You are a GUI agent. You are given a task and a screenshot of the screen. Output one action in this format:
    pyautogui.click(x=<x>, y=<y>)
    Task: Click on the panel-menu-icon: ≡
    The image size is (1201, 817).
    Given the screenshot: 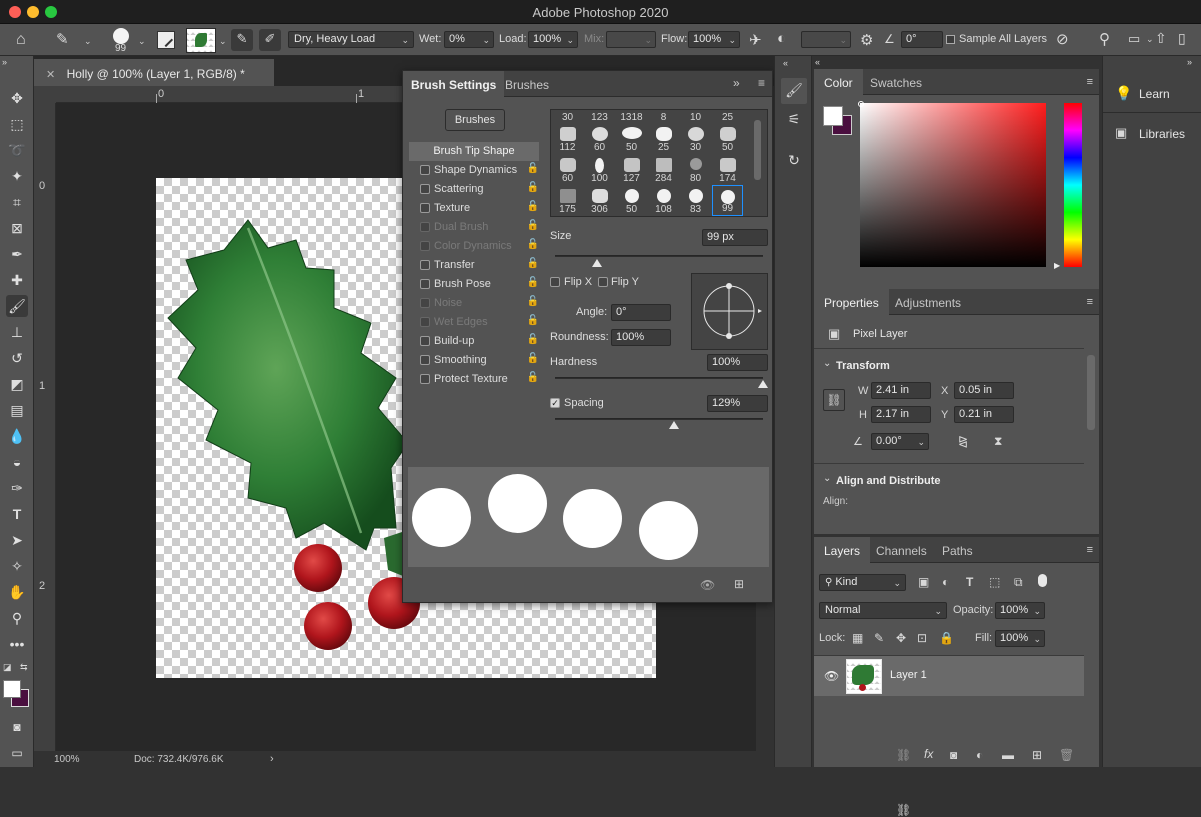 What is the action you would take?
    pyautogui.click(x=761, y=83)
    